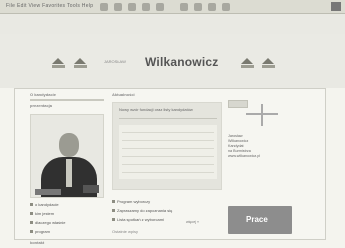 Image resolution: width=345 pixels, height=248 pixels. Describe the element at coordinates (48, 192) in the screenshot. I see `signature` at that location.